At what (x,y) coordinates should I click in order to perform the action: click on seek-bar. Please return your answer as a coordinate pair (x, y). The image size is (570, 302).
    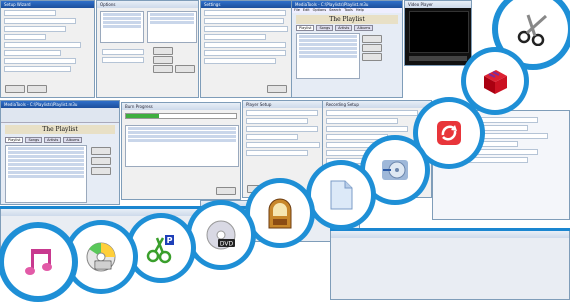
    Looking at the image, I should click on (438, 58).